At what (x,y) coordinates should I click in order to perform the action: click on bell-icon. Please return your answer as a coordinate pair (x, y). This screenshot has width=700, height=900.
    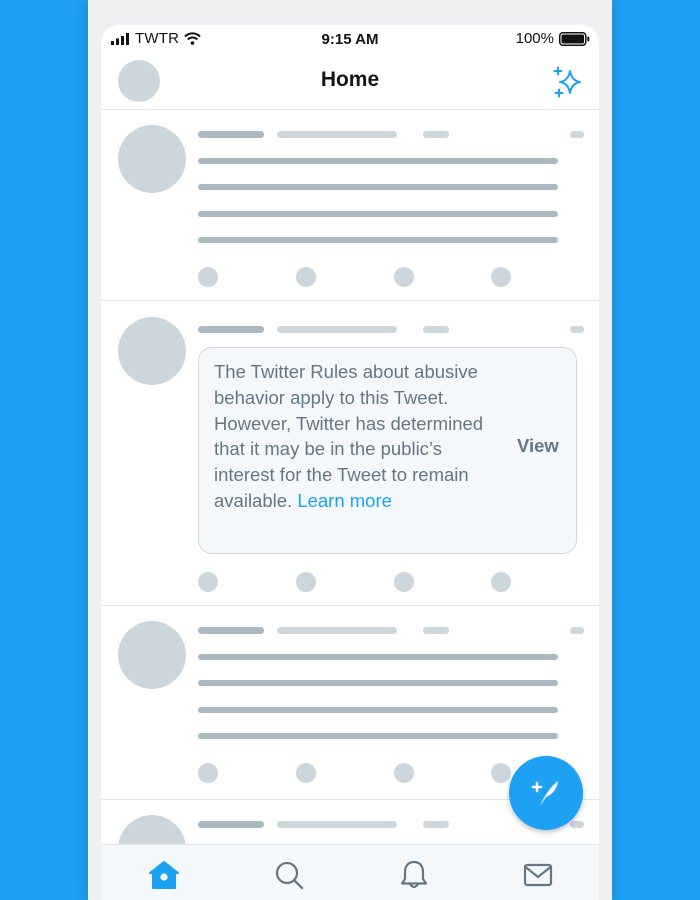
    Looking at the image, I should click on (414, 875).